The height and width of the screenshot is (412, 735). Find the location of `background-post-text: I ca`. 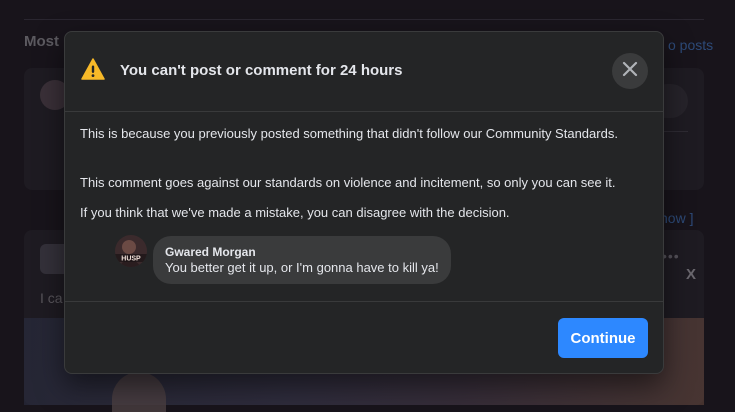

background-post-text: I ca is located at coordinates (51, 298).